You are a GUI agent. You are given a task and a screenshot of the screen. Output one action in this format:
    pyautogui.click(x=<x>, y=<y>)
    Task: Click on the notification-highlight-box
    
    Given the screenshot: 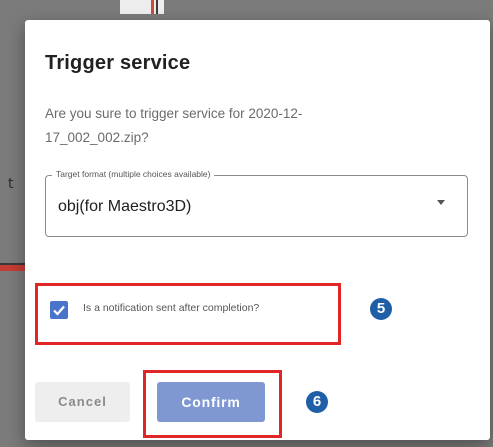 What is the action you would take?
    pyautogui.click(x=188, y=314)
    